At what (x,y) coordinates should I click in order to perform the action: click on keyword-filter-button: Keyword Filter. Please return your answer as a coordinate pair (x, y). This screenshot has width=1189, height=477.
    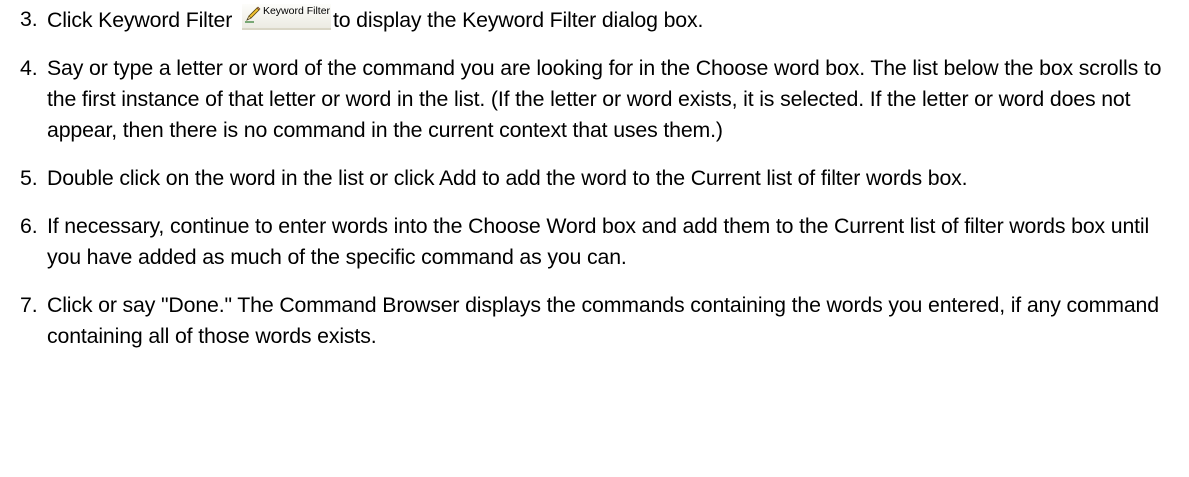
    Looking at the image, I should click on (286, 17).